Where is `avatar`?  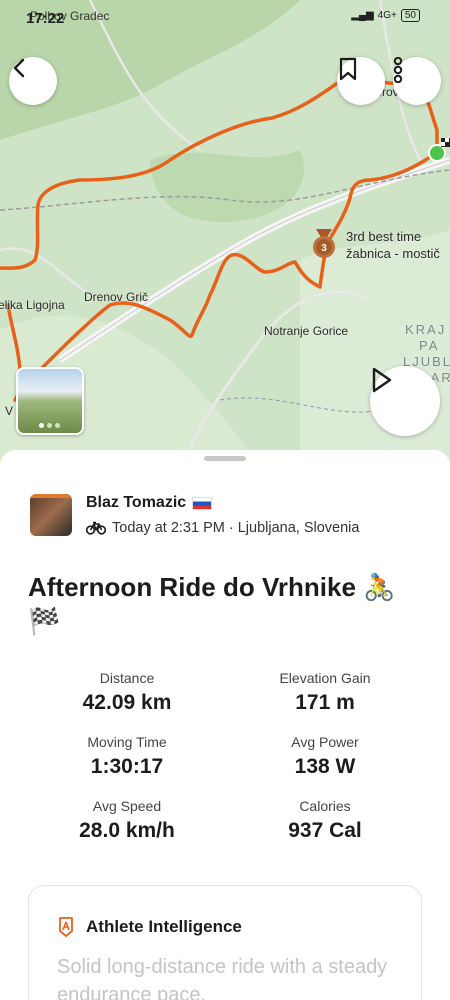 avatar is located at coordinates (51, 515).